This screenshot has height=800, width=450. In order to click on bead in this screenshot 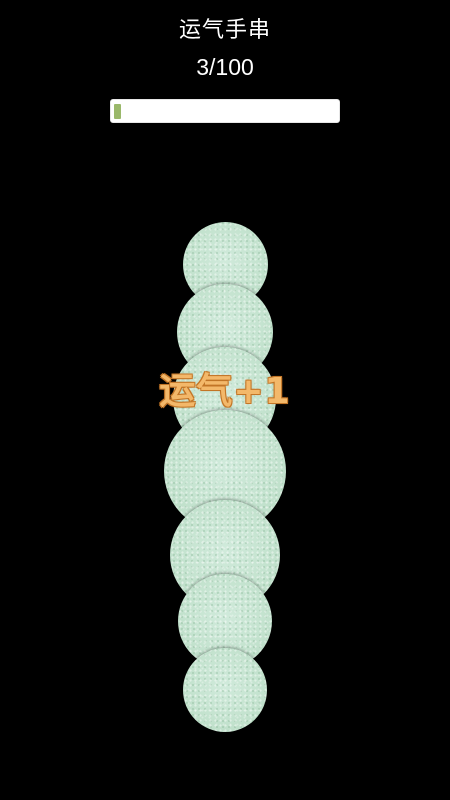, I will do `click(225, 690)`.